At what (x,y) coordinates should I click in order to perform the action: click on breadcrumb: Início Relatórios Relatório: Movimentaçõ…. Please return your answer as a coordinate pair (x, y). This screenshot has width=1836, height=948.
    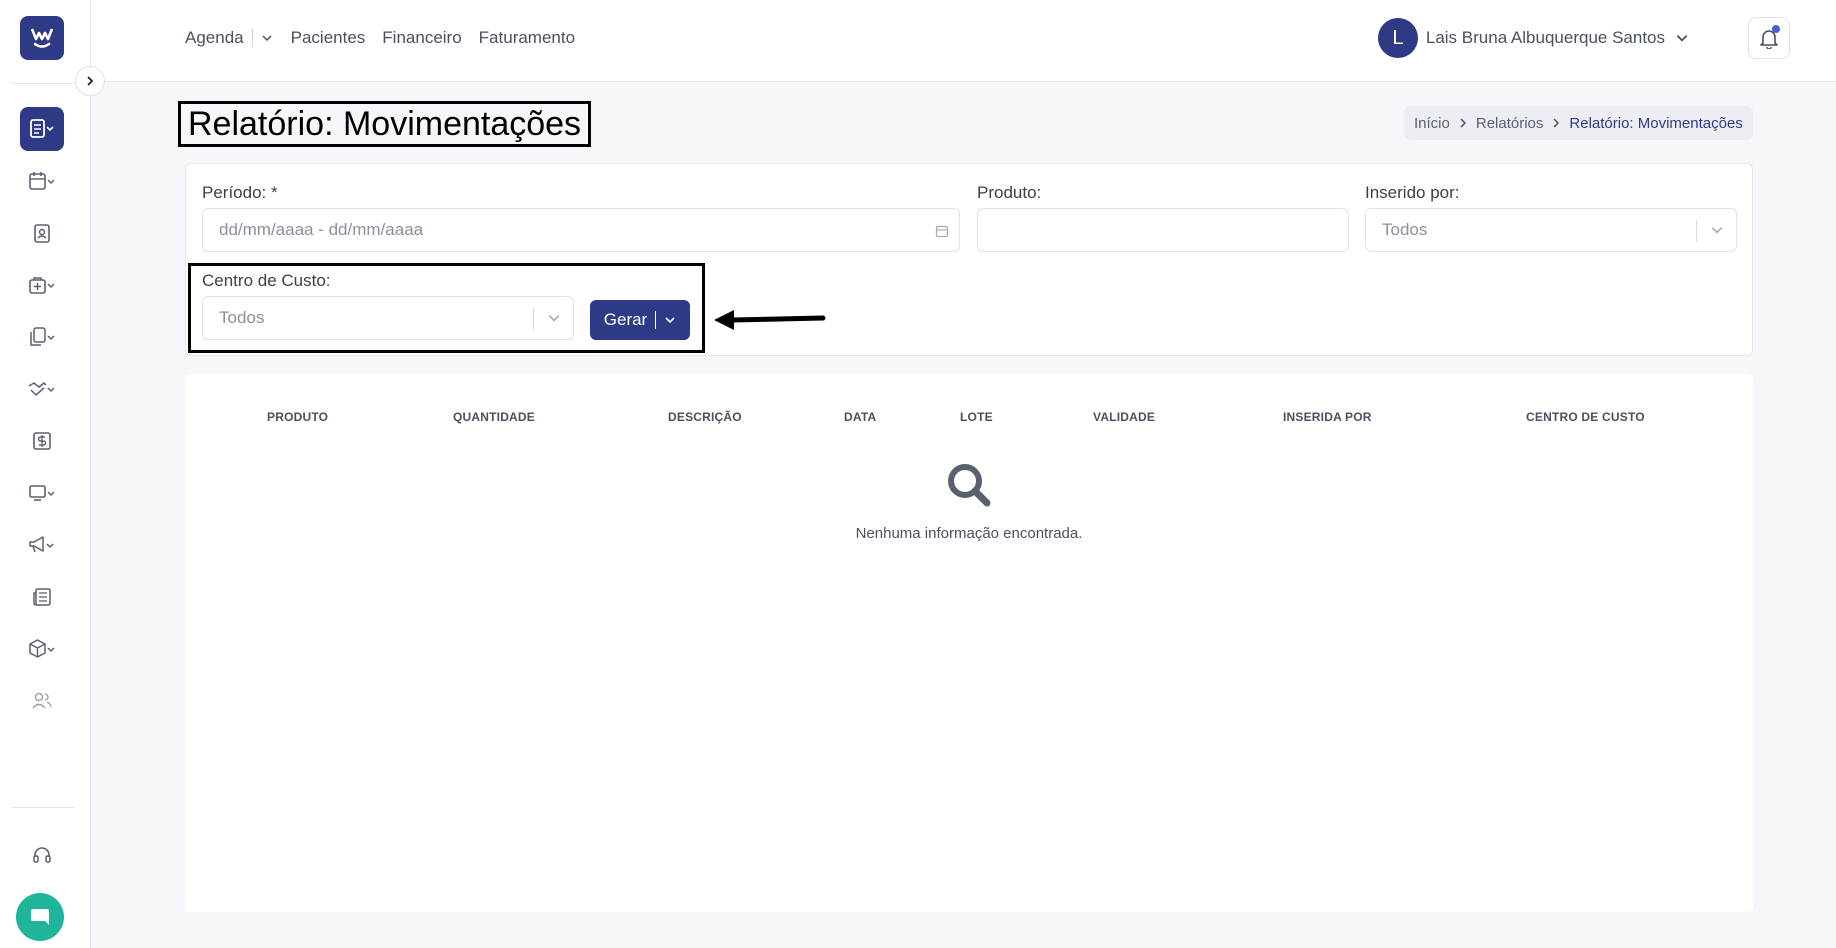
    Looking at the image, I should click on (1578, 123).